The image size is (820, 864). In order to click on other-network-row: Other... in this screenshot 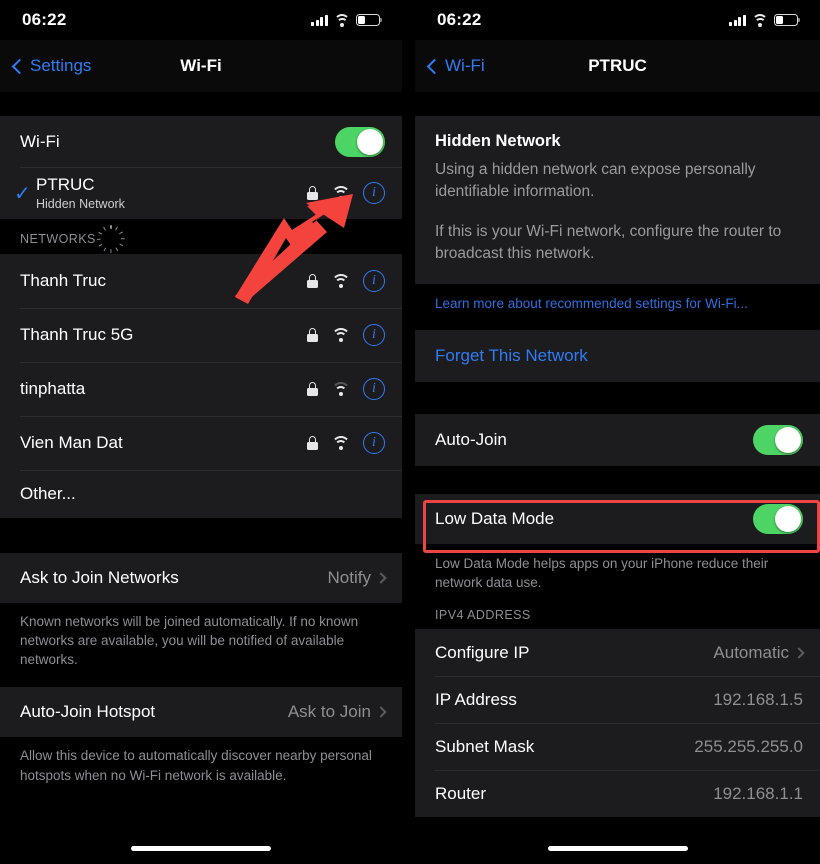, I will do `click(201, 494)`.